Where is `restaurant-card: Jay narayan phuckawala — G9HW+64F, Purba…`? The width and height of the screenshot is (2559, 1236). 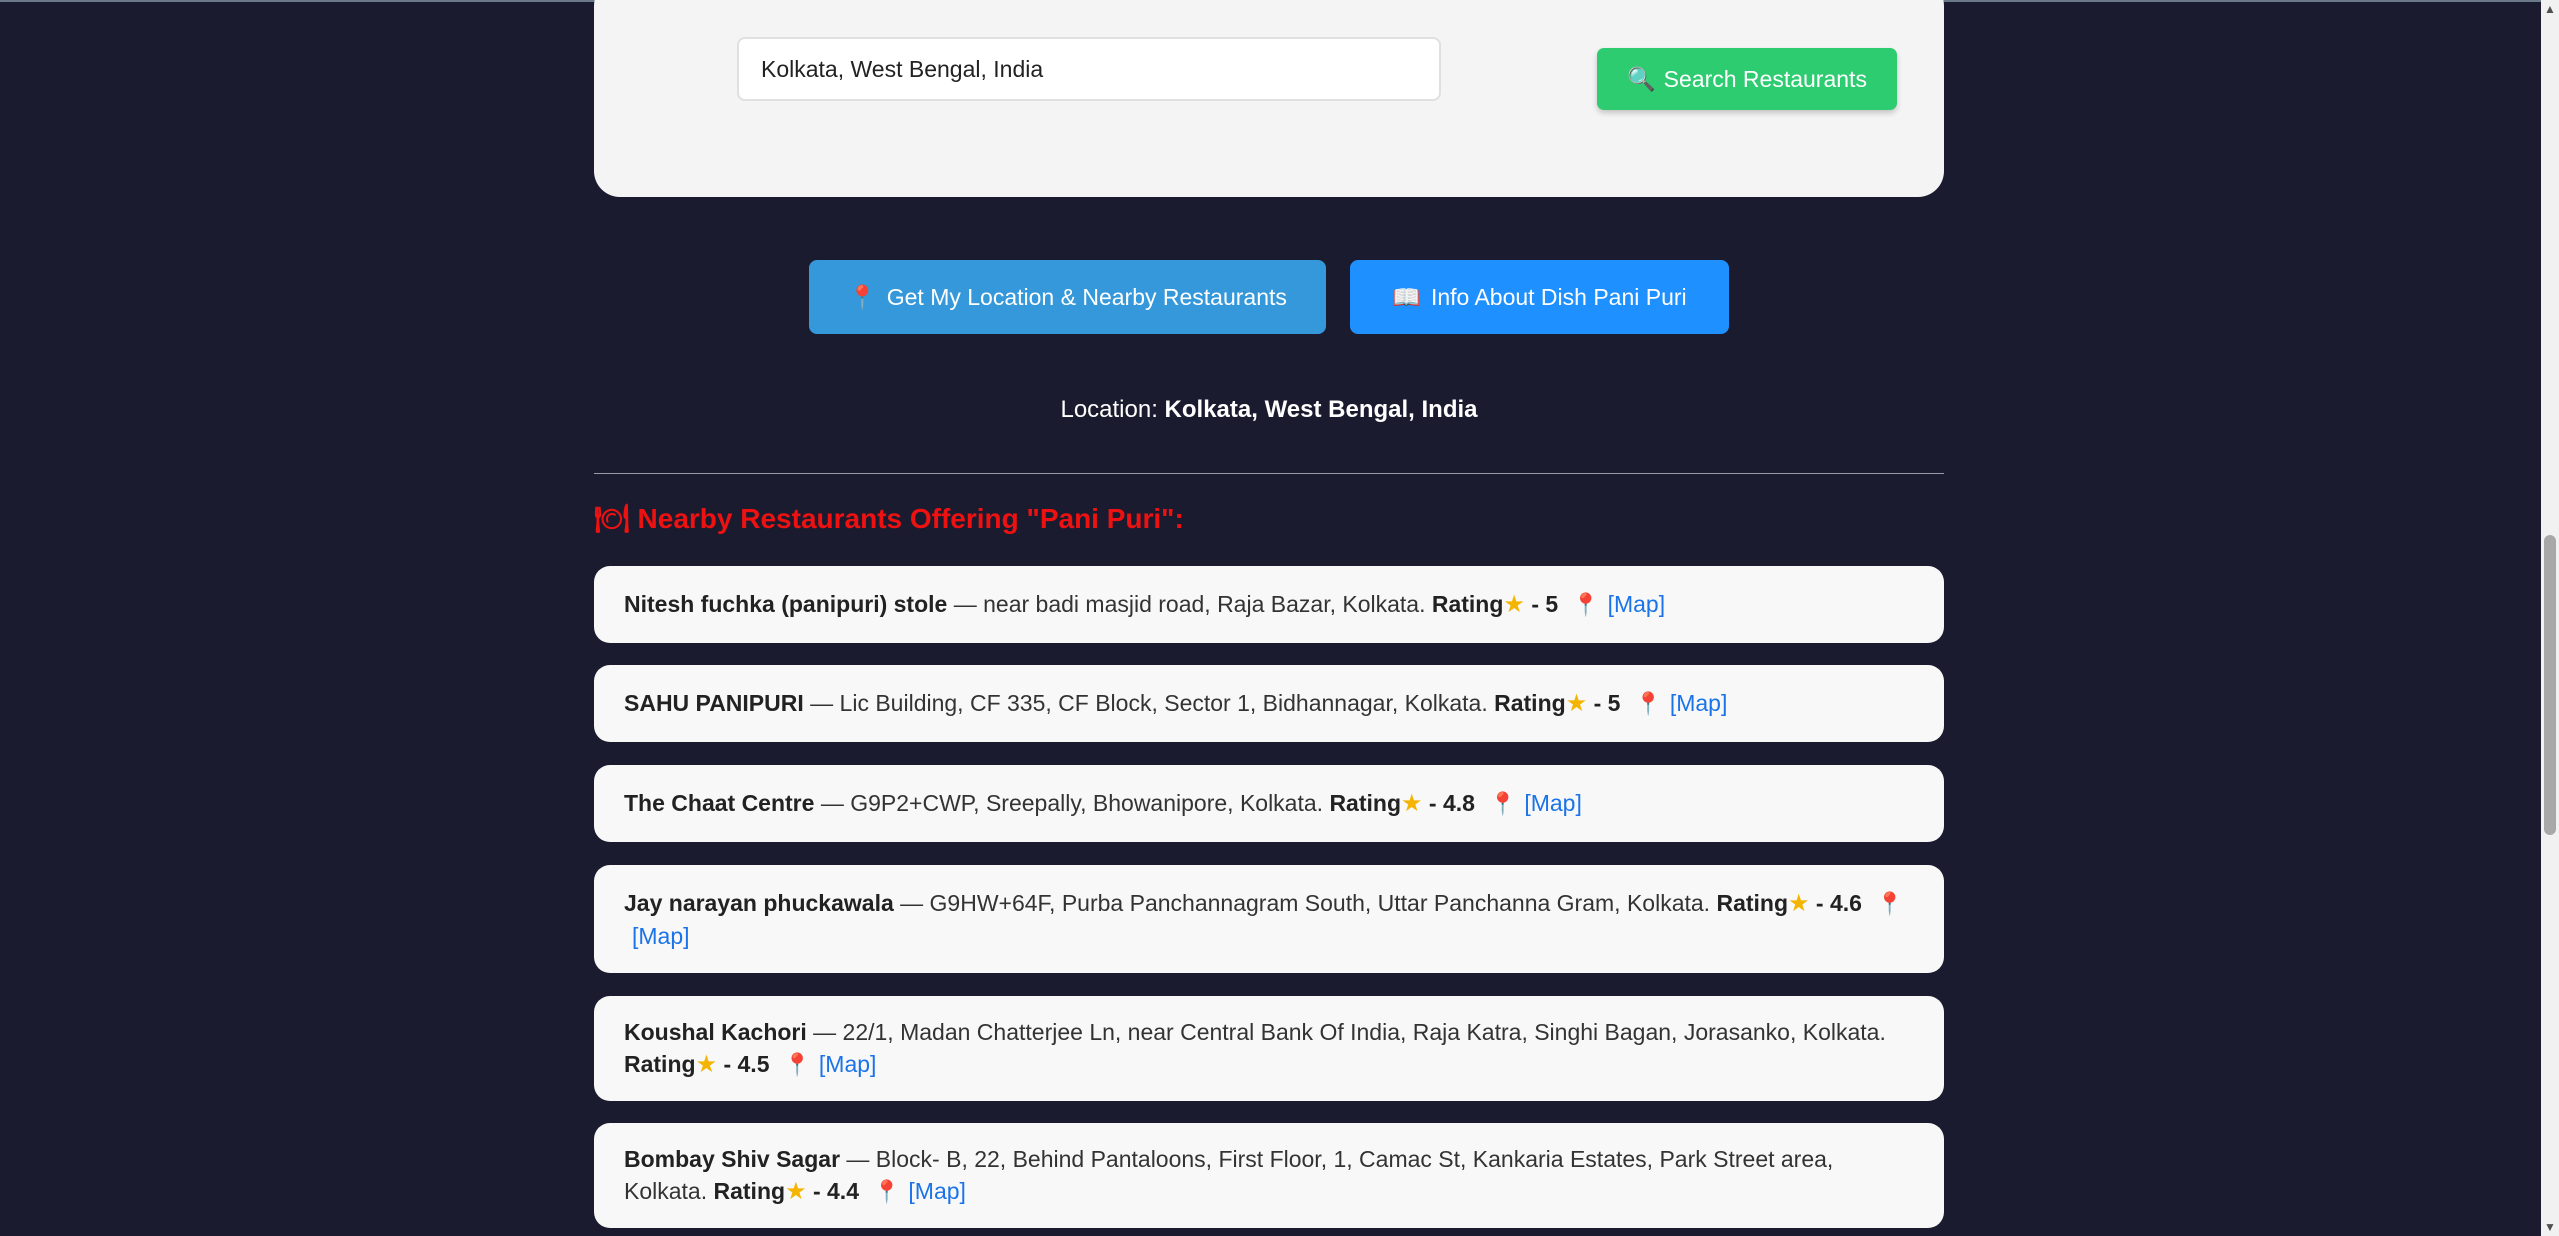
restaurant-card: Jay narayan phuckawala — G9HW+64F, Purba… is located at coordinates (1269, 919).